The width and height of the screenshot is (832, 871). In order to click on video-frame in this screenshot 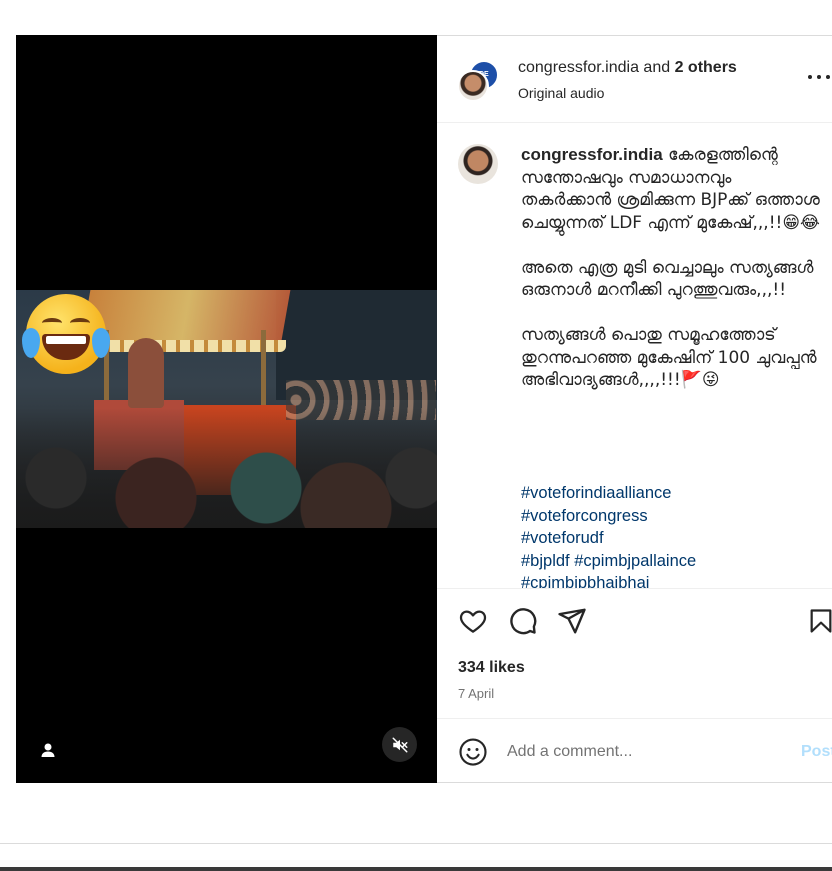, I will do `click(226, 409)`.